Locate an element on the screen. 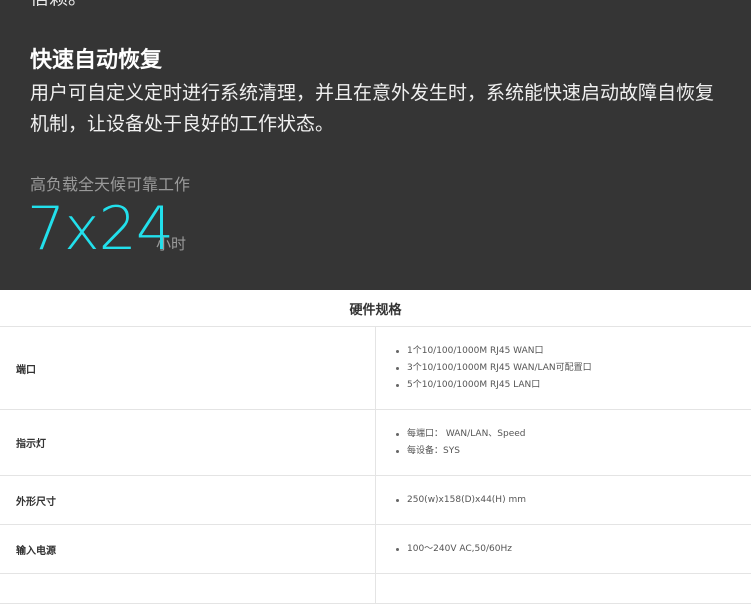  spec-row-dimensions: 外形尺寸 250(w)x158(D)x44(H) mm is located at coordinates (375, 500).